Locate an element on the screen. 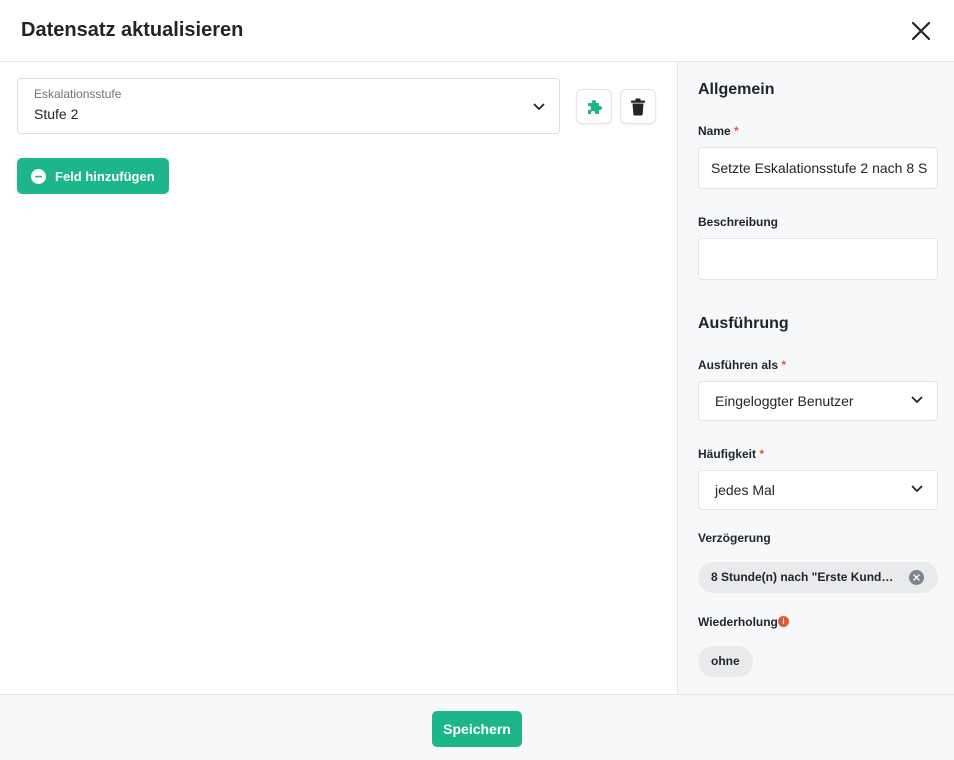 This screenshot has width=954, height=760. run-as-field-label: Ausführen als * is located at coordinates (742, 365).